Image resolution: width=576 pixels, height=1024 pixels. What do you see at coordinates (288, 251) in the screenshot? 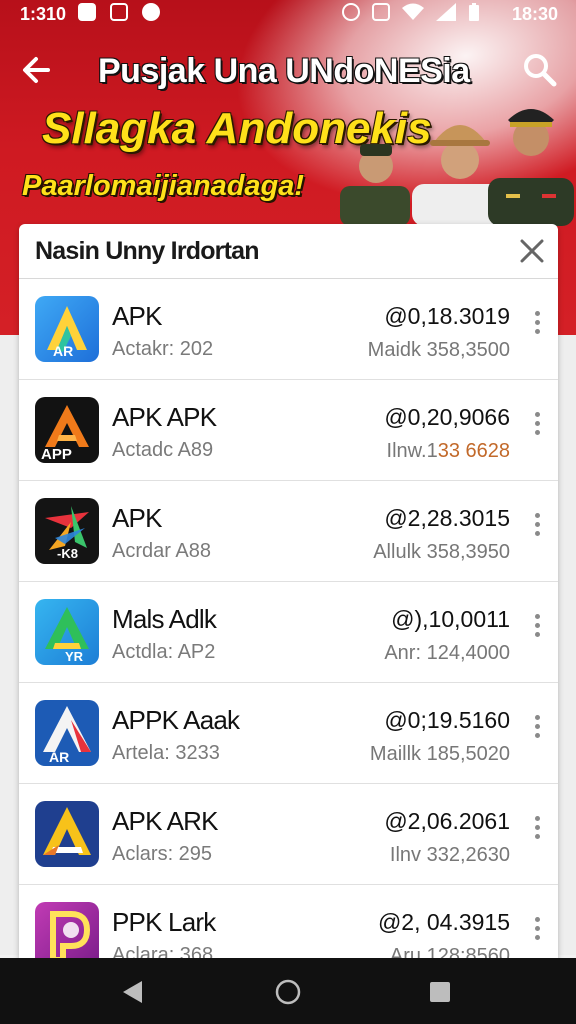
I see `dialog-header: Nasin Unny Irdortan` at bounding box center [288, 251].